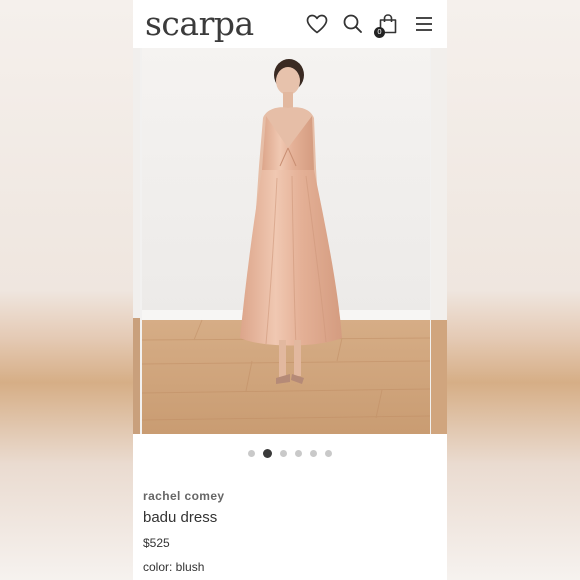 The width and height of the screenshot is (580, 580). I want to click on site-header: scarpa 0, so click(290, 24).